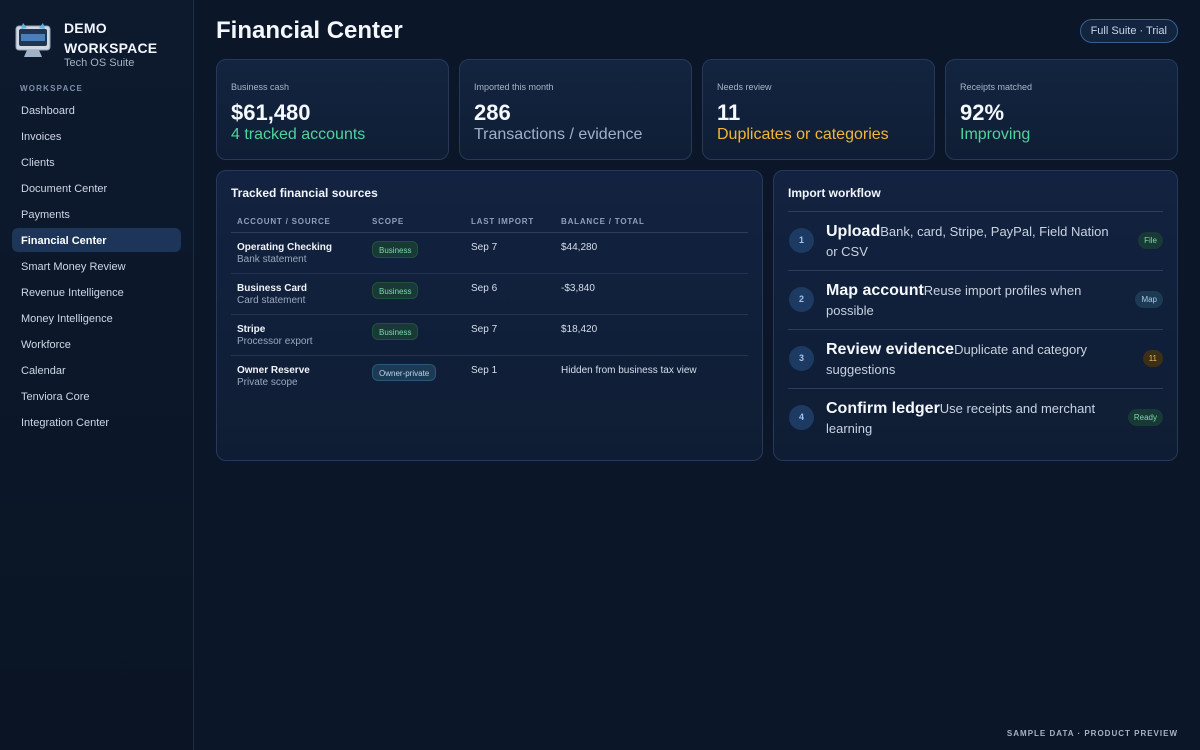 The height and width of the screenshot is (750, 1200). I want to click on account-source: Processor export, so click(275, 341).